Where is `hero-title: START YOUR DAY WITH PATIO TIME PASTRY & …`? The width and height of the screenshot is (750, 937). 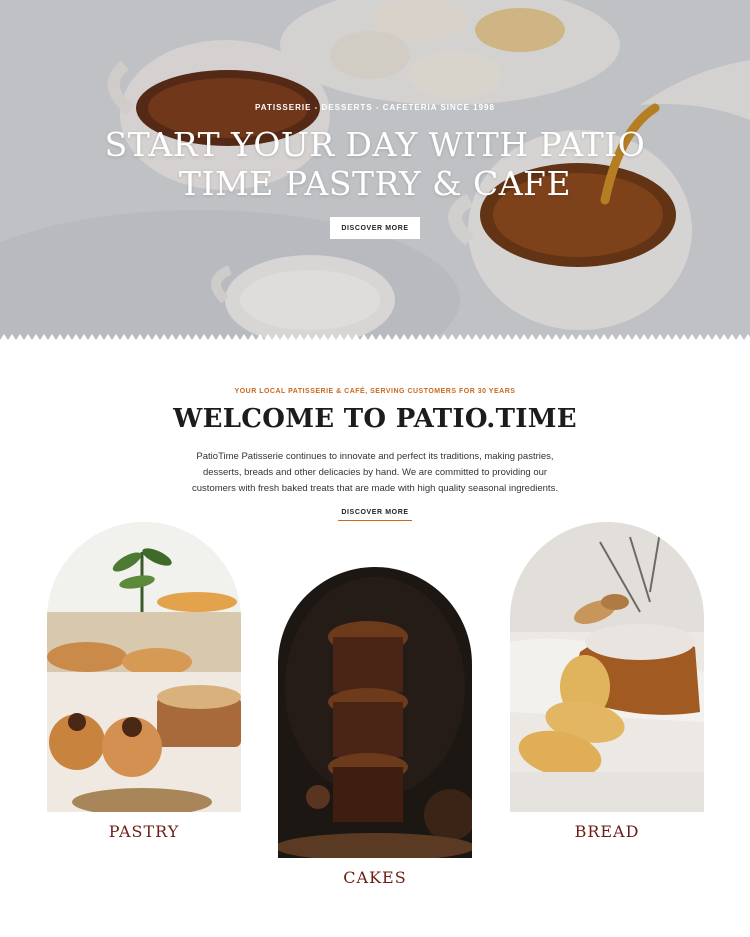 hero-title: START YOUR DAY WITH PATIO TIME PASTRY & … is located at coordinates (375, 164).